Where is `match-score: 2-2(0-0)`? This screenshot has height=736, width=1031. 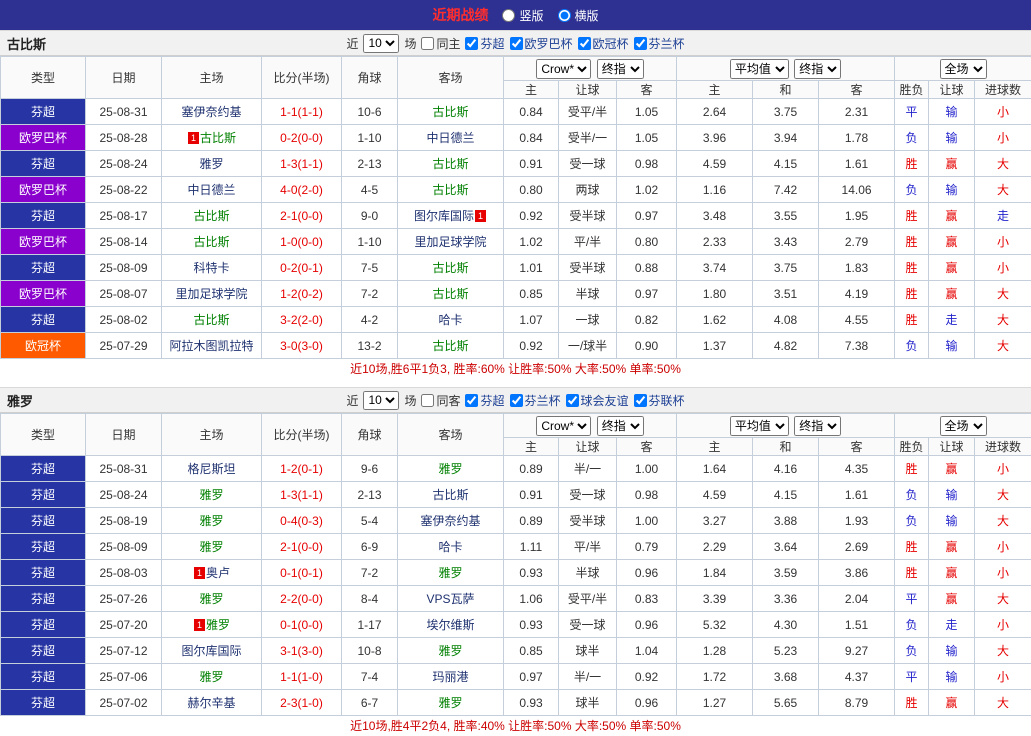 match-score: 2-2(0-0) is located at coordinates (301, 598).